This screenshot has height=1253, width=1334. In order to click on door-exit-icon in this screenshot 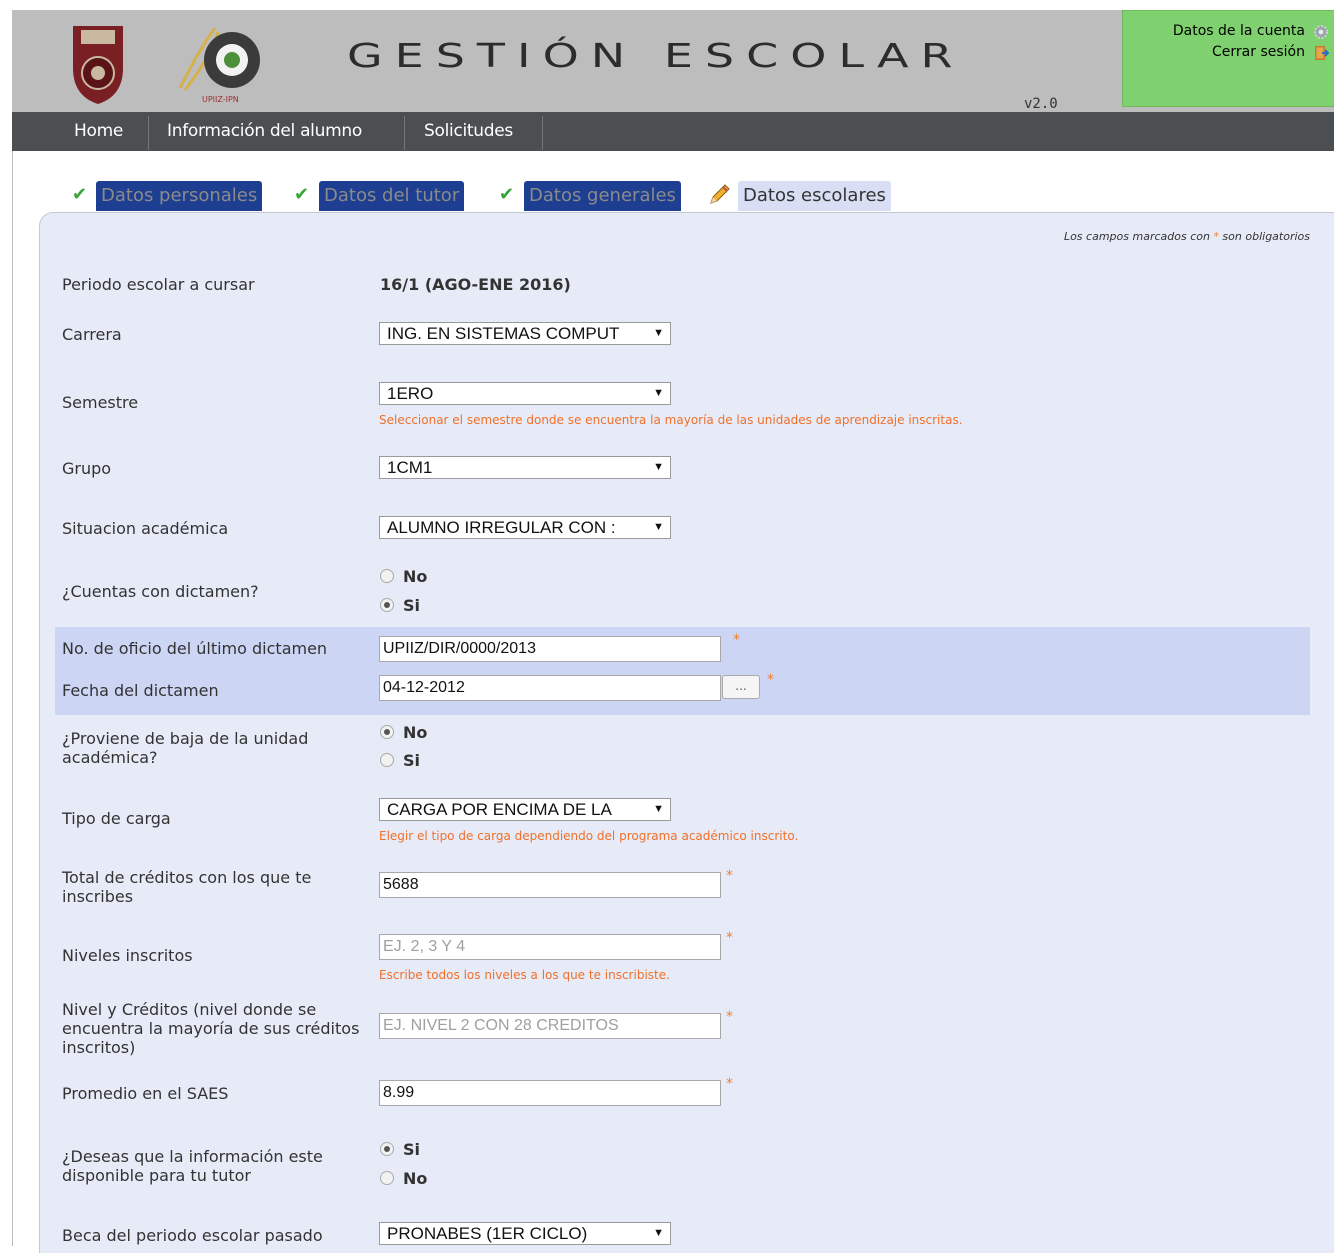, I will do `click(1321, 53)`.